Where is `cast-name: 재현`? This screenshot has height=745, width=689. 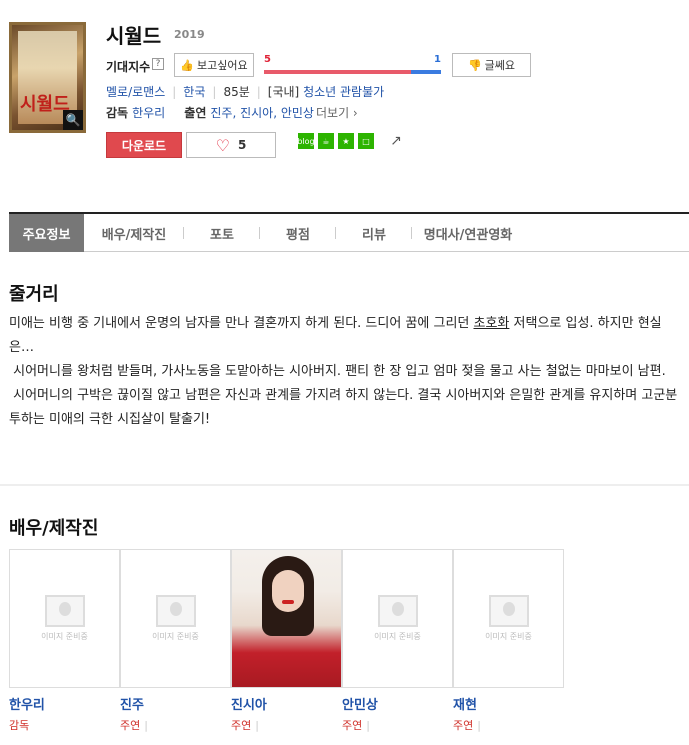
cast-name: 재현 is located at coordinates (508, 703).